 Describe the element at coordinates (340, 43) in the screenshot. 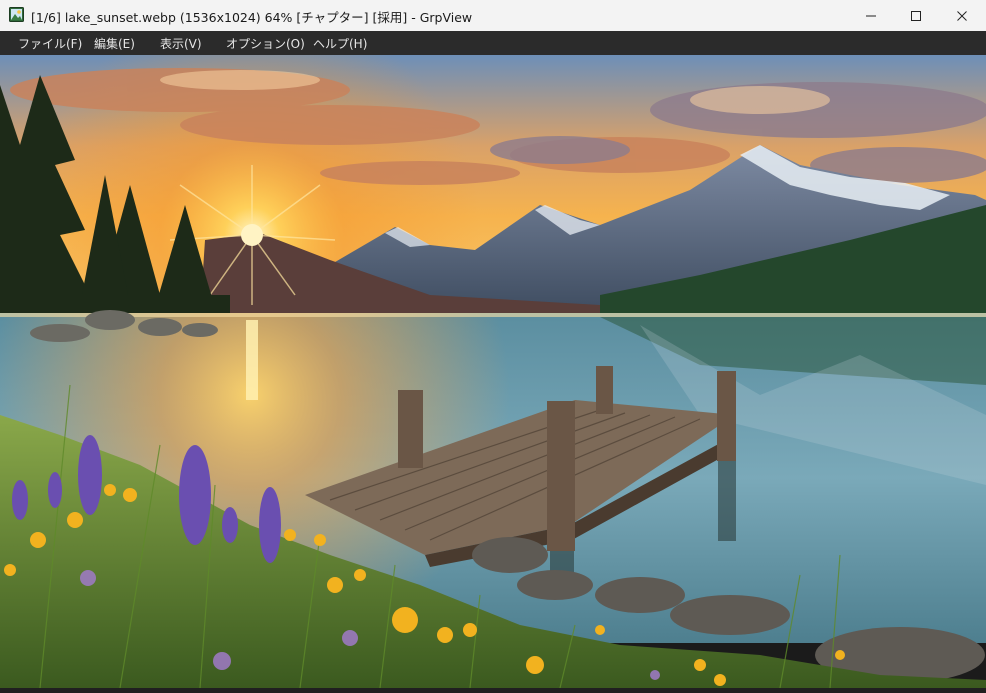

I see `menu-help: ヘルプ(H)` at that location.